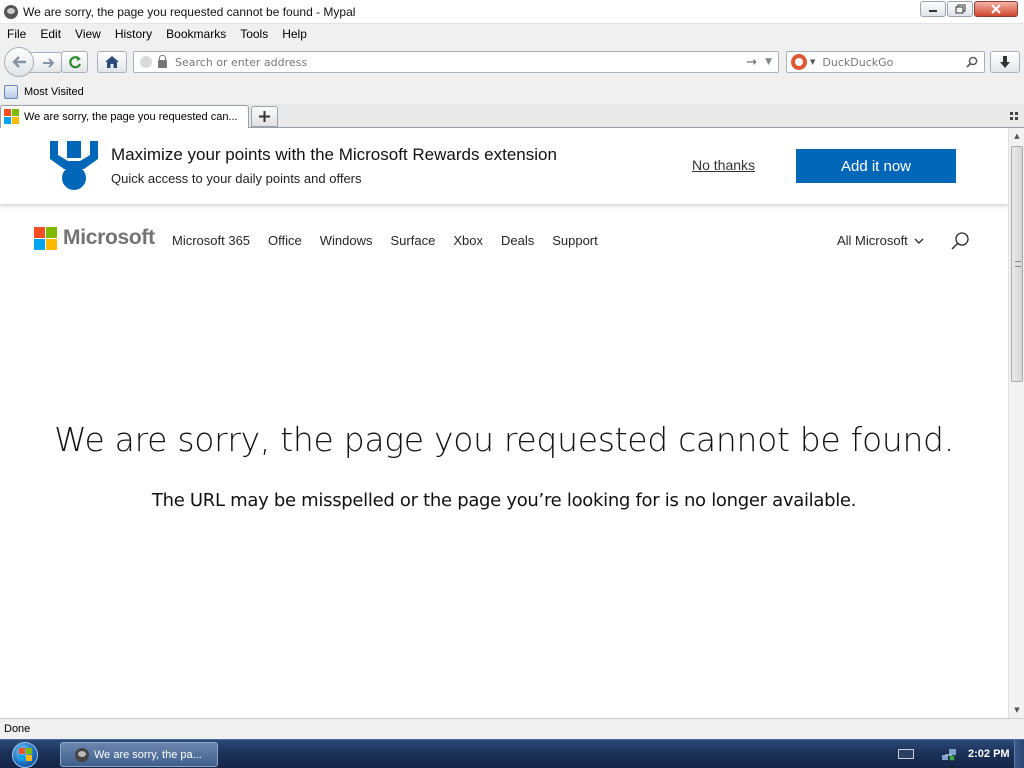 The height and width of the screenshot is (768, 1024). Describe the element at coordinates (196, 34) in the screenshot. I see `menu-bookmarks: Bookmarks` at that location.